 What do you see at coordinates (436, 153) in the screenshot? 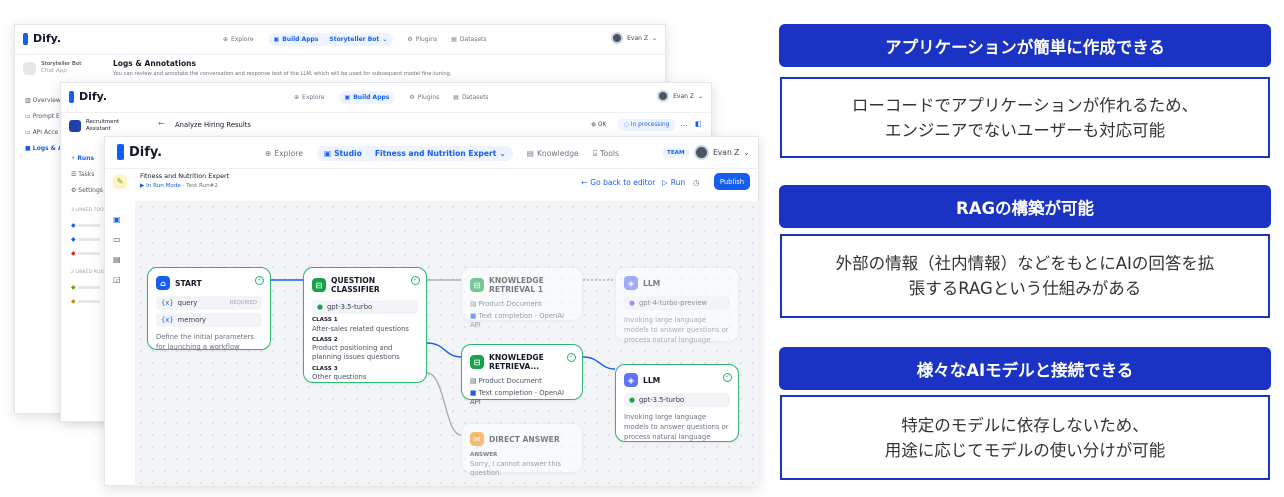
I see `app-selector: Fitness and Nutrition Expert` at bounding box center [436, 153].